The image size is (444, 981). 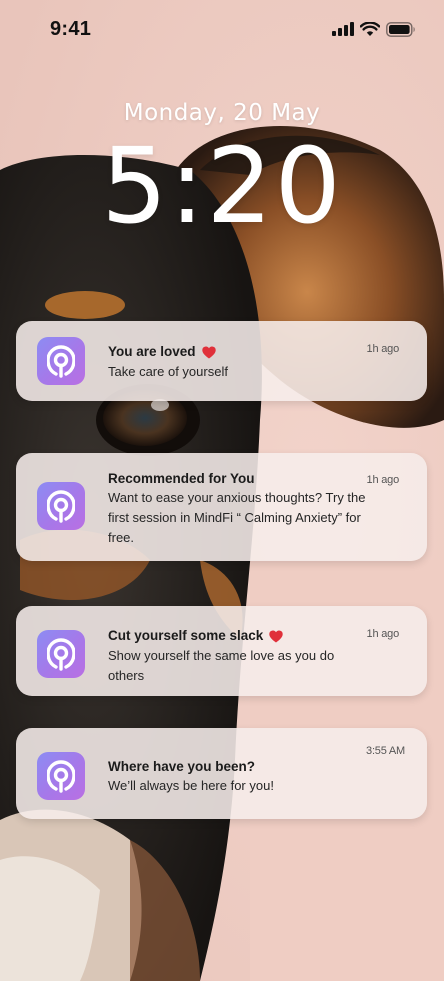 I want to click on lock-date: Monday, 20 May, so click(x=222, y=113).